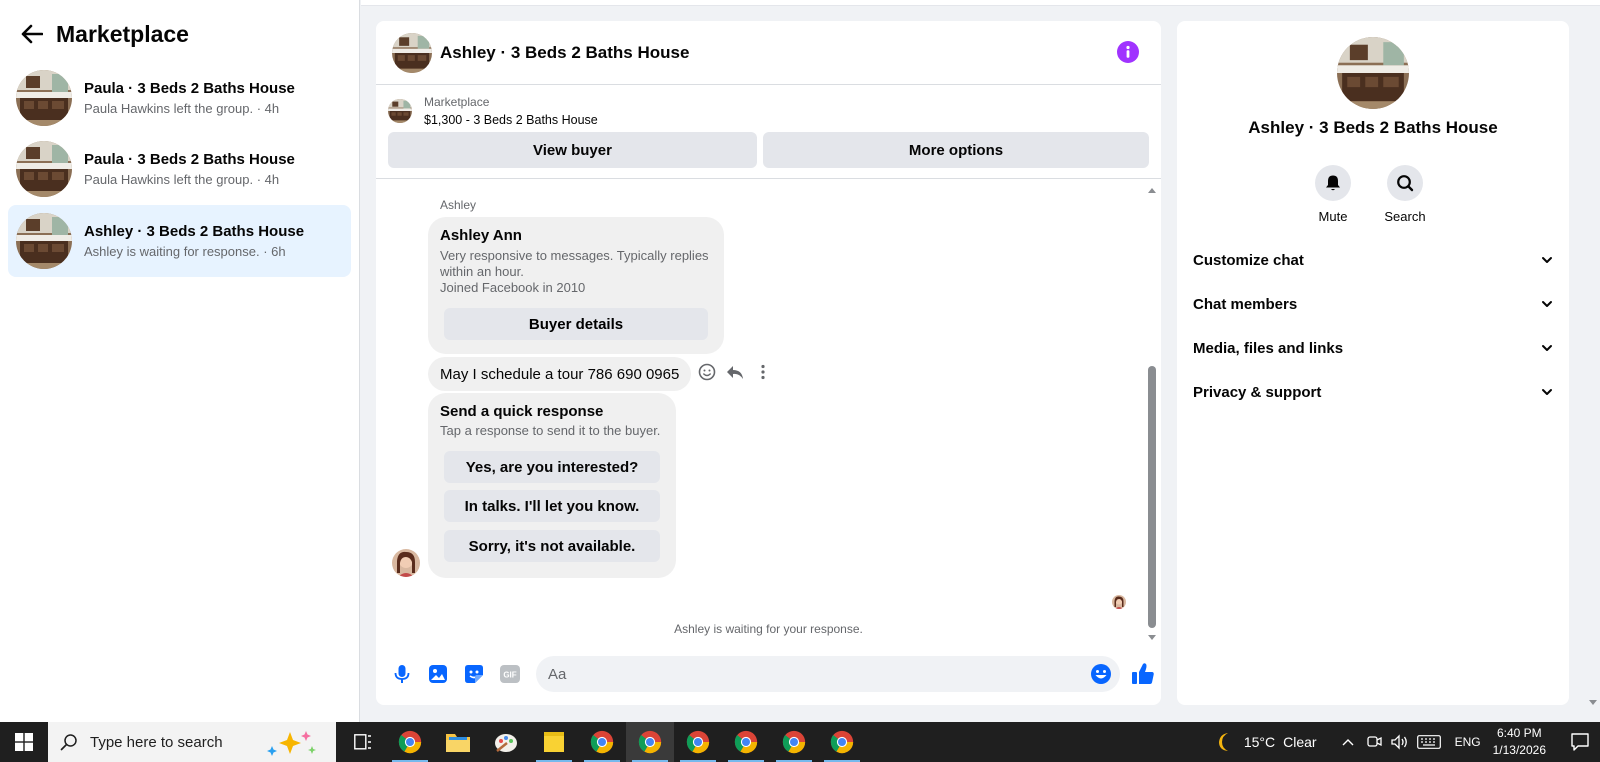 Image resolution: width=1600 pixels, height=762 pixels. What do you see at coordinates (182, 179) in the screenshot?
I see `conversation-subtitle: Paula Hawkins left the group. · 4h` at bounding box center [182, 179].